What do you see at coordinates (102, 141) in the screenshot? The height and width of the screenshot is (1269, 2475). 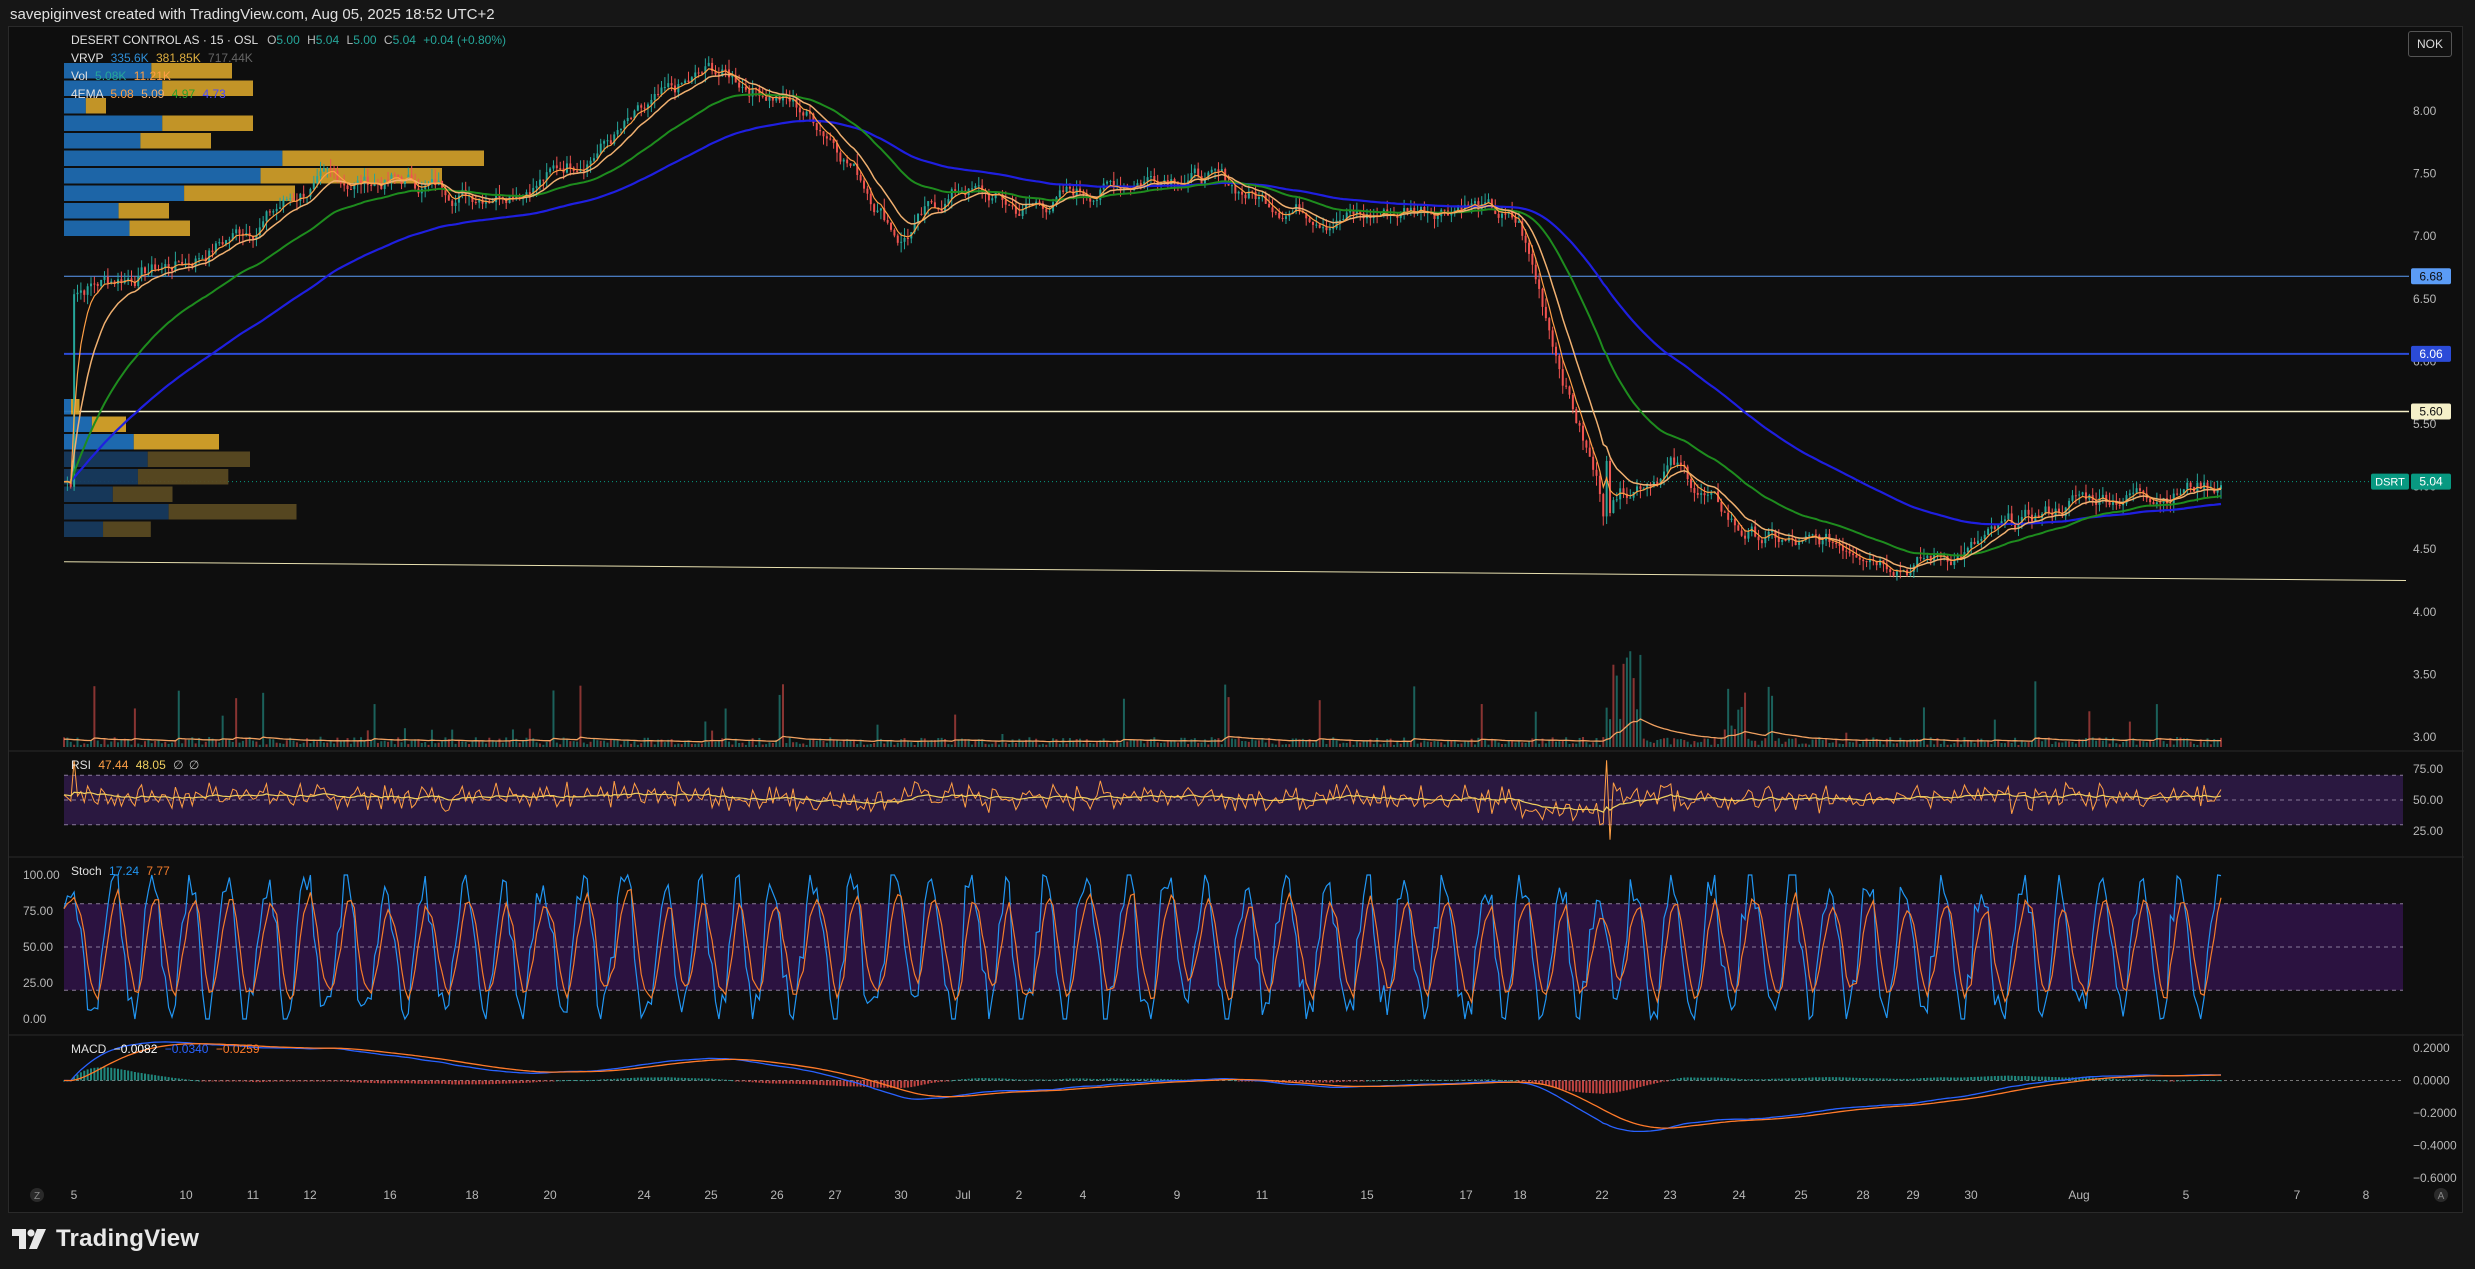 I see `volume-profile-up-bar` at bounding box center [102, 141].